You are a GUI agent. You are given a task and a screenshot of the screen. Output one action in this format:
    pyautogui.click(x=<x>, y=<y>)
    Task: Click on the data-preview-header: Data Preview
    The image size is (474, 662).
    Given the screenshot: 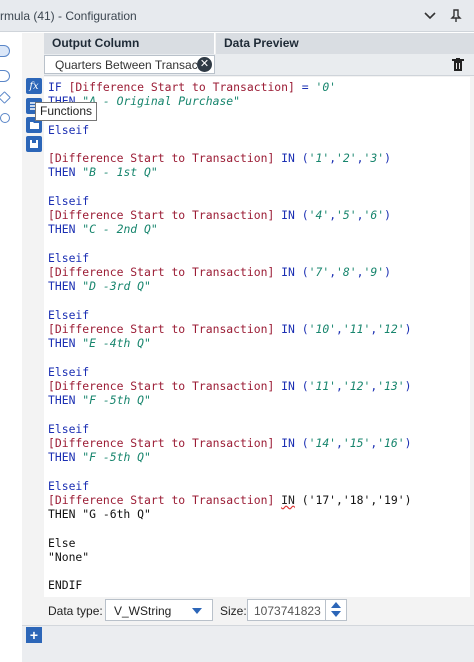 What is the action you would take?
    pyautogui.click(x=345, y=43)
    